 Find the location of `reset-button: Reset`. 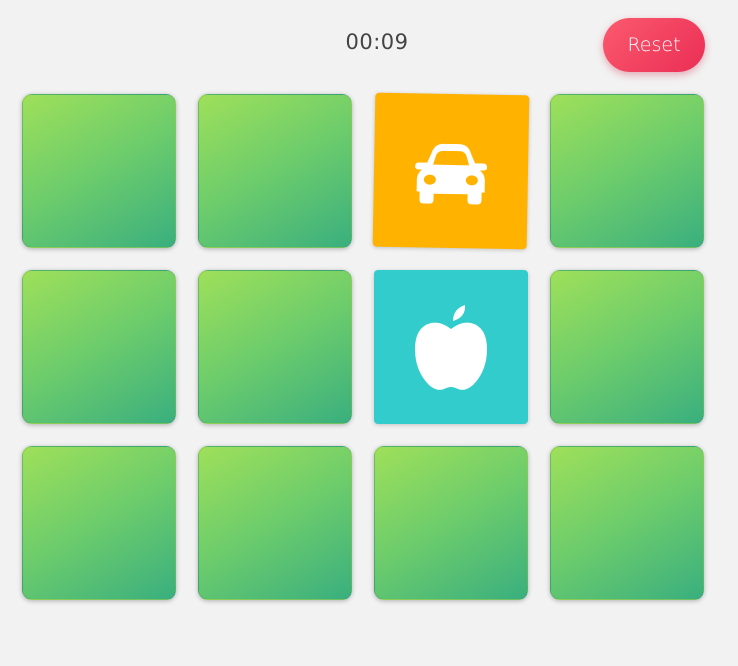

reset-button: Reset is located at coordinates (654, 45).